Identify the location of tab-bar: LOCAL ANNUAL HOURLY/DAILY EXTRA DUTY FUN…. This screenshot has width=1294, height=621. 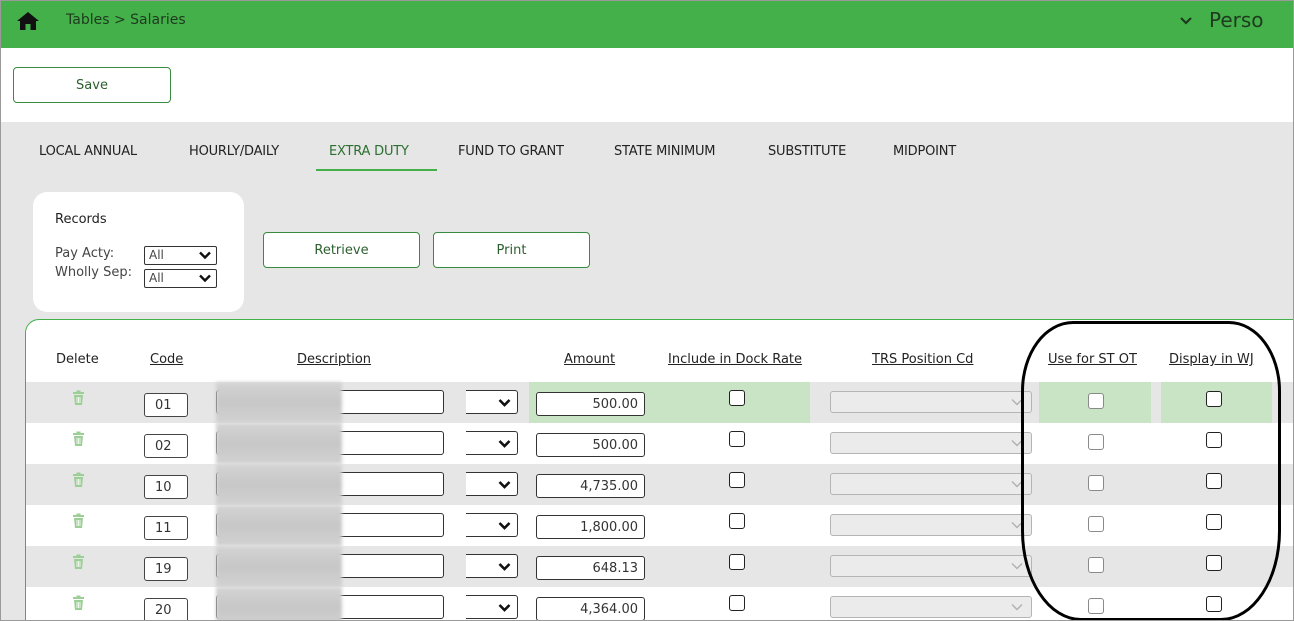
(501, 159).